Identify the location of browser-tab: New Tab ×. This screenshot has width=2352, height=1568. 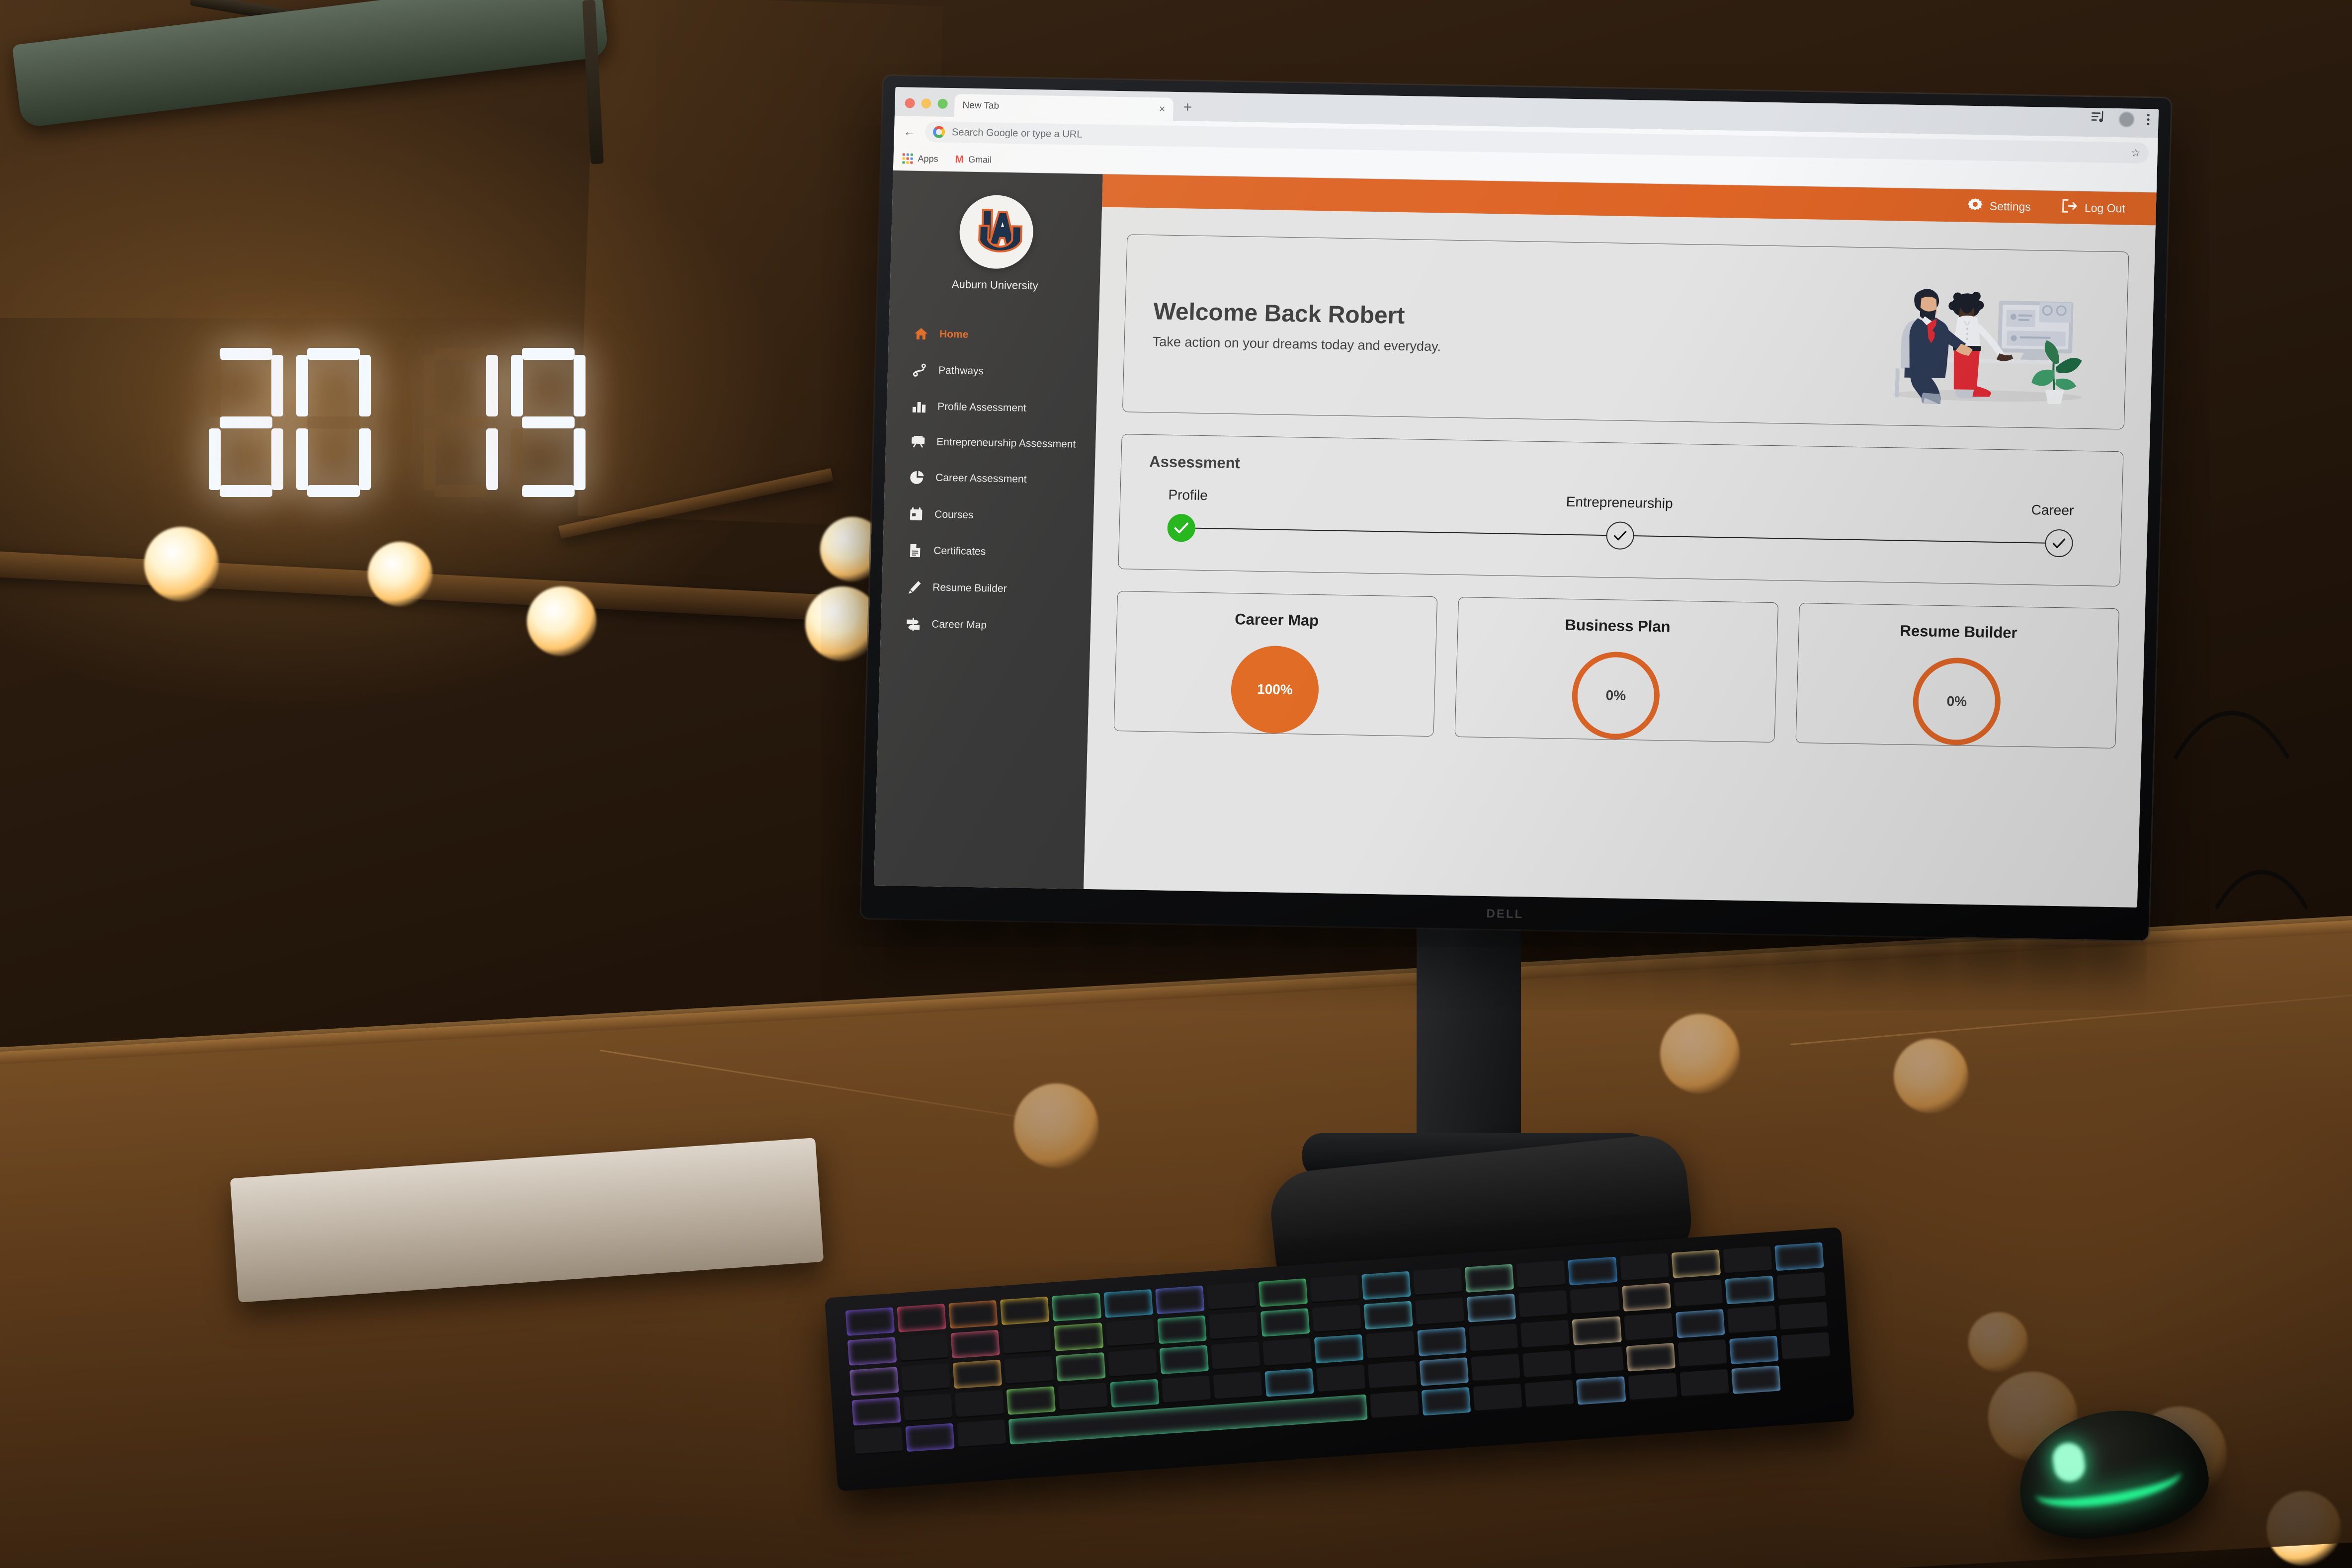
(1064, 107).